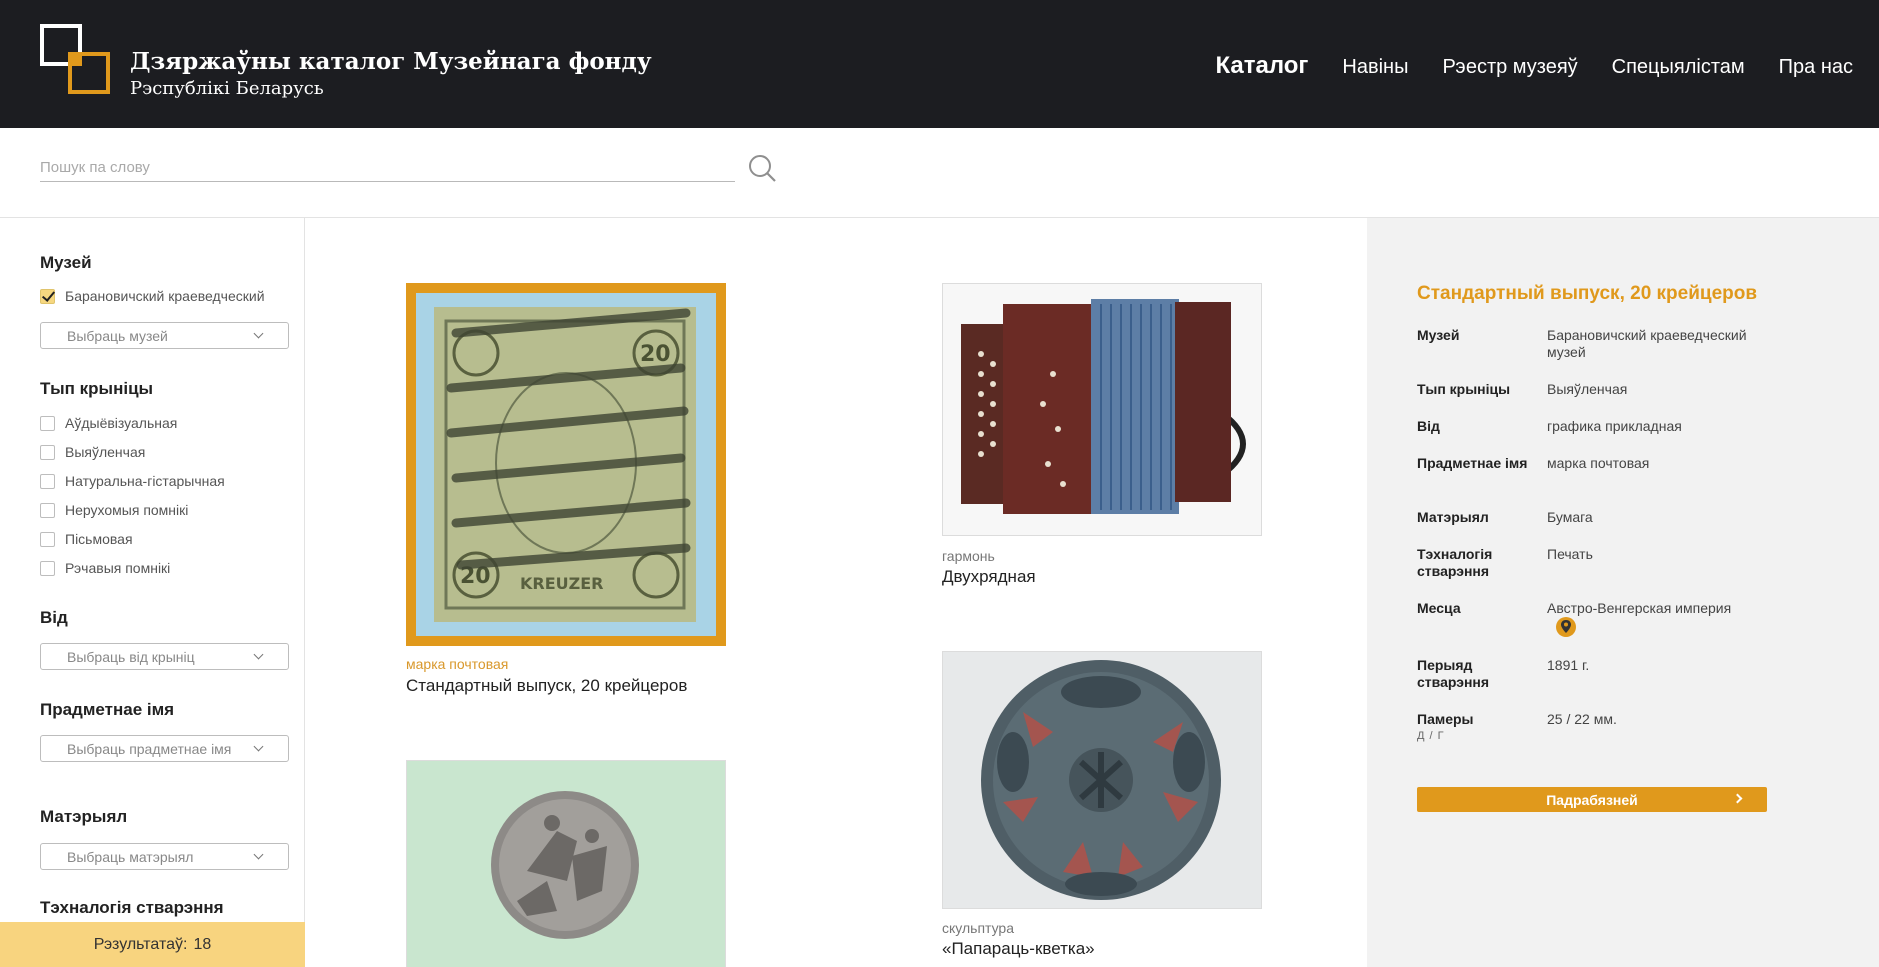 This screenshot has width=1879, height=967. Describe the element at coordinates (546, 686) in the screenshot. I see `card-title: Стандартный выпуск, 20 крейцеров` at that location.